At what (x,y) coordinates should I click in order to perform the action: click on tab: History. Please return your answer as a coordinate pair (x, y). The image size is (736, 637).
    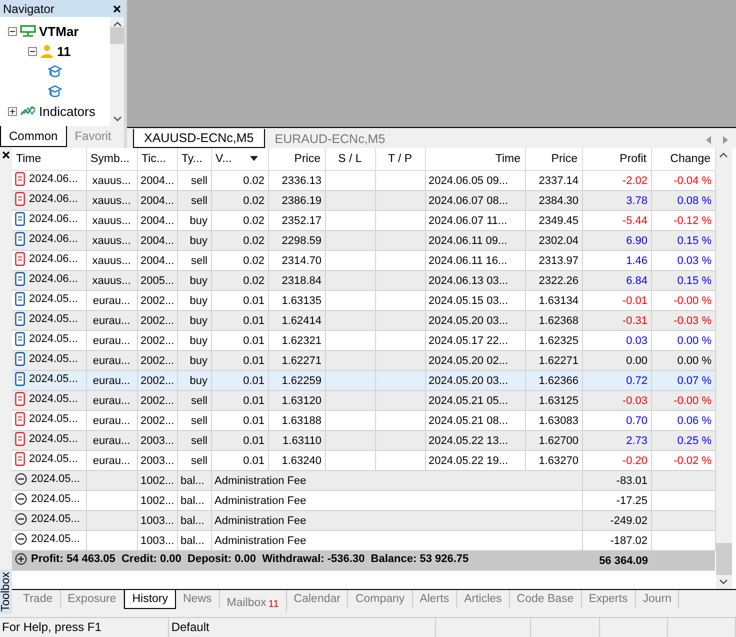
    Looking at the image, I should click on (150, 599).